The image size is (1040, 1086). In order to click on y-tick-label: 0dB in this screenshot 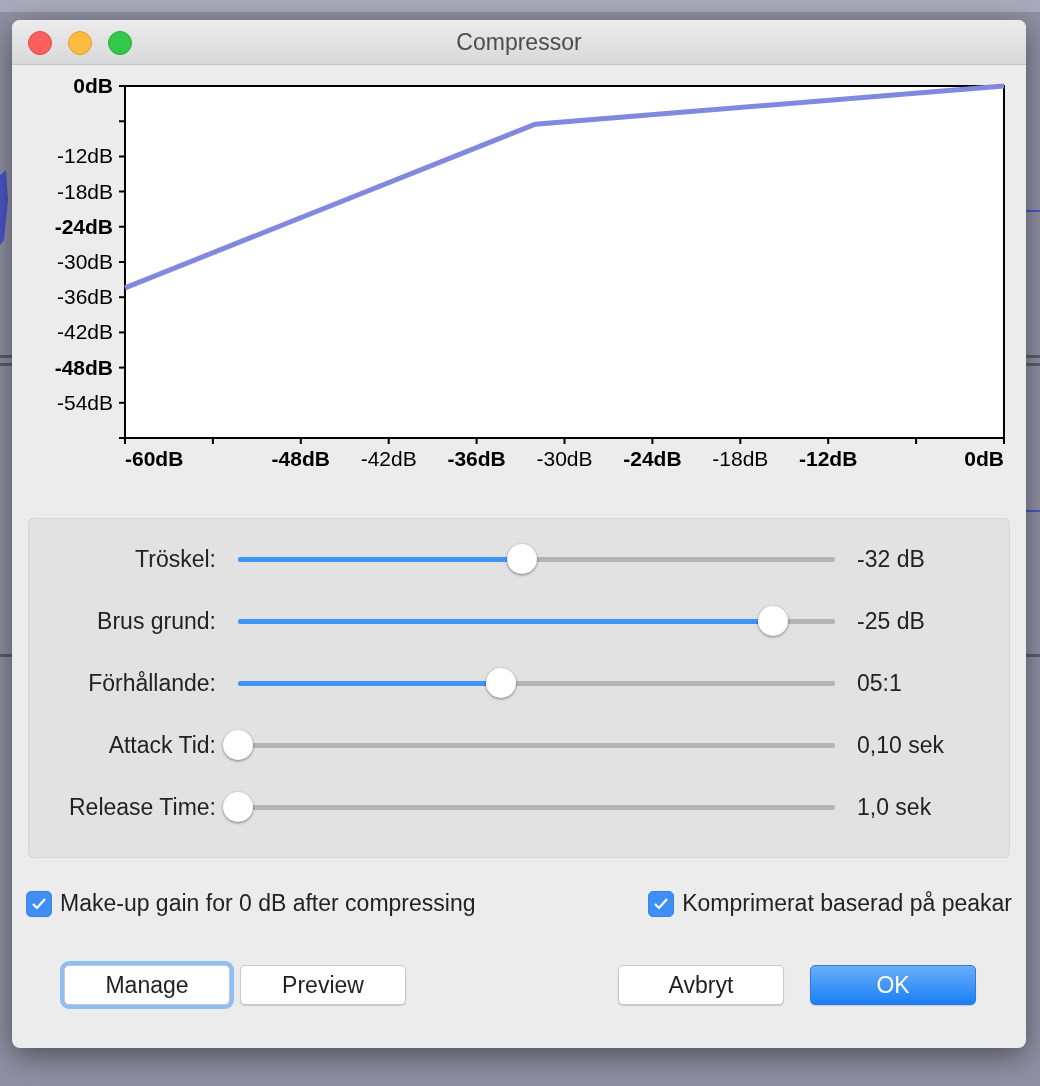, I will do `click(93, 86)`.